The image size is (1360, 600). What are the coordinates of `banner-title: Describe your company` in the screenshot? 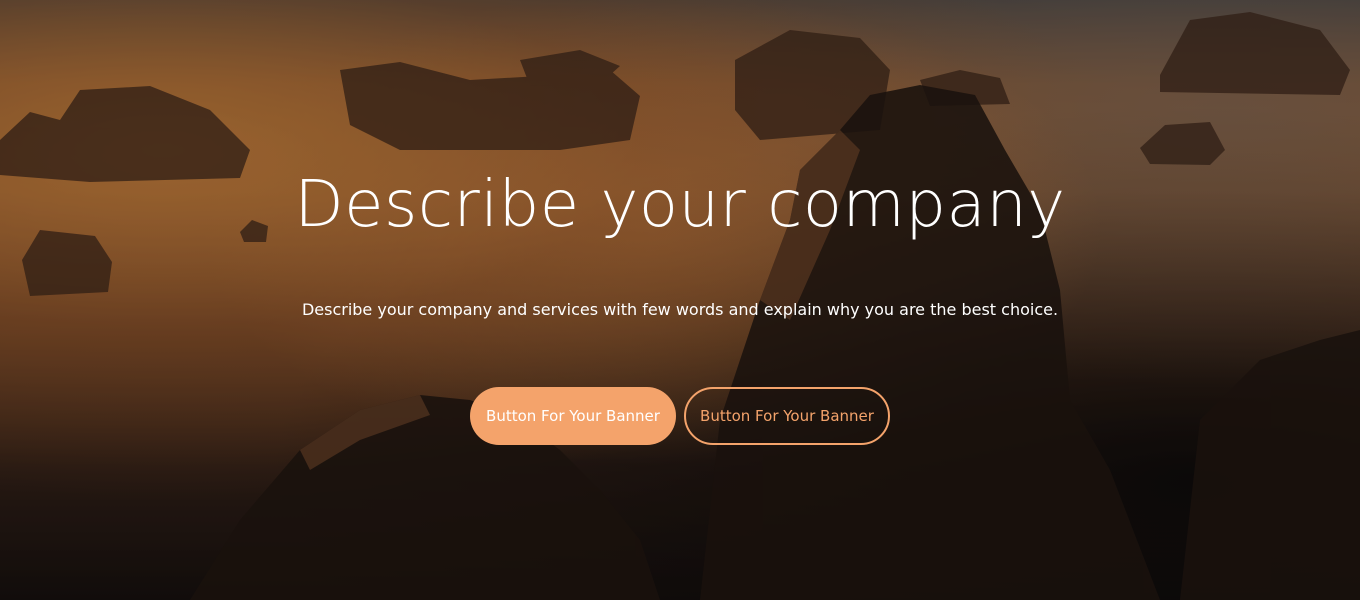 It's located at (680, 205).